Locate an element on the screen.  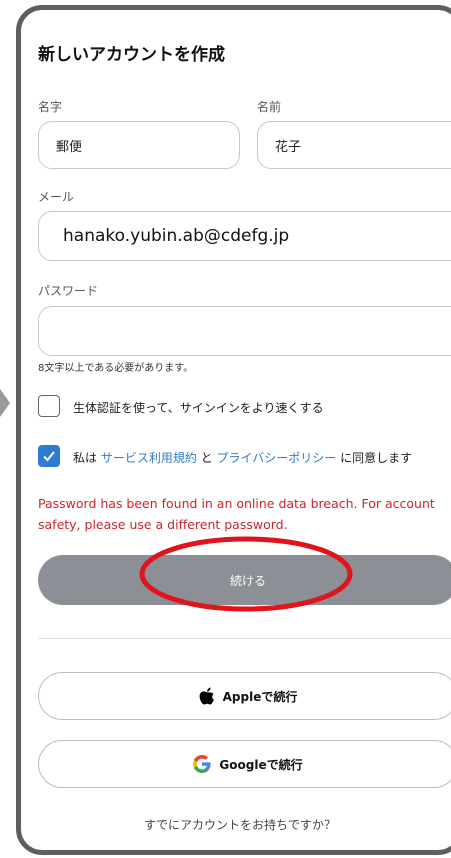
email-field: hanako.yubin.ab@cdefg.jp is located at coordinates (244, 236).